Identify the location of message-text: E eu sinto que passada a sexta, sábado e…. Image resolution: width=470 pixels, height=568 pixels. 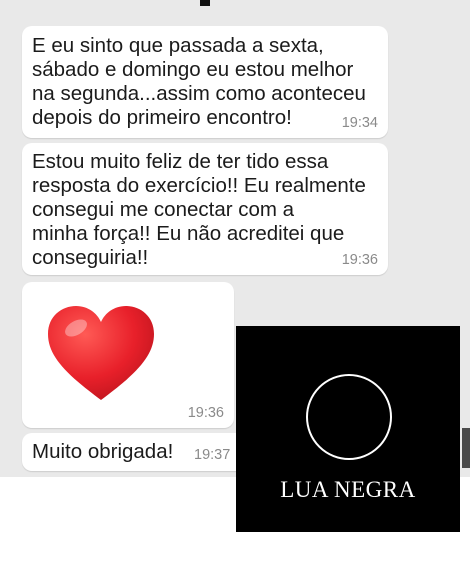
(199, 81).